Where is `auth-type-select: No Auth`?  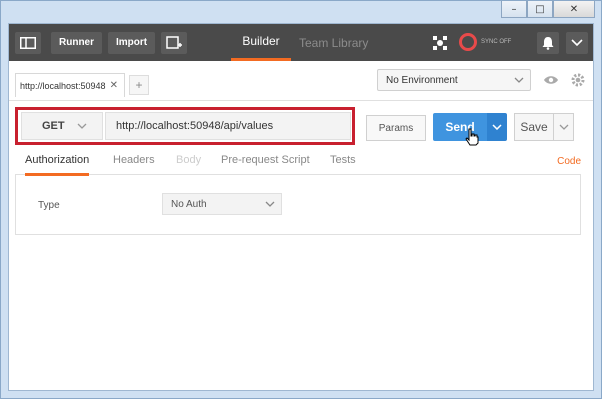
auth-type-select: No Auth is located at coordinates (222, 204).